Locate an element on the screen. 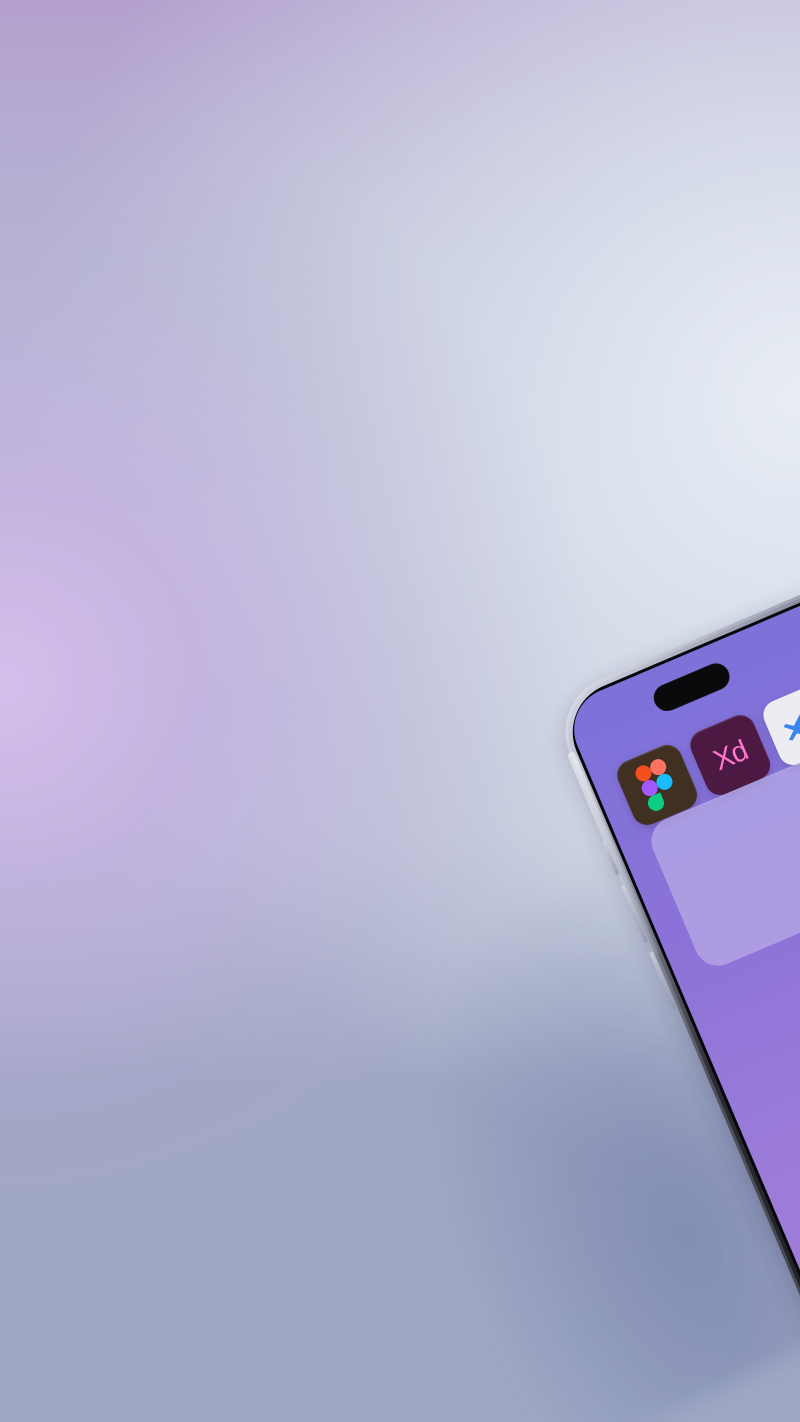 The width and height of the screenshot is (800, 1422). vscode-icon is located at coordinates (791, 723).